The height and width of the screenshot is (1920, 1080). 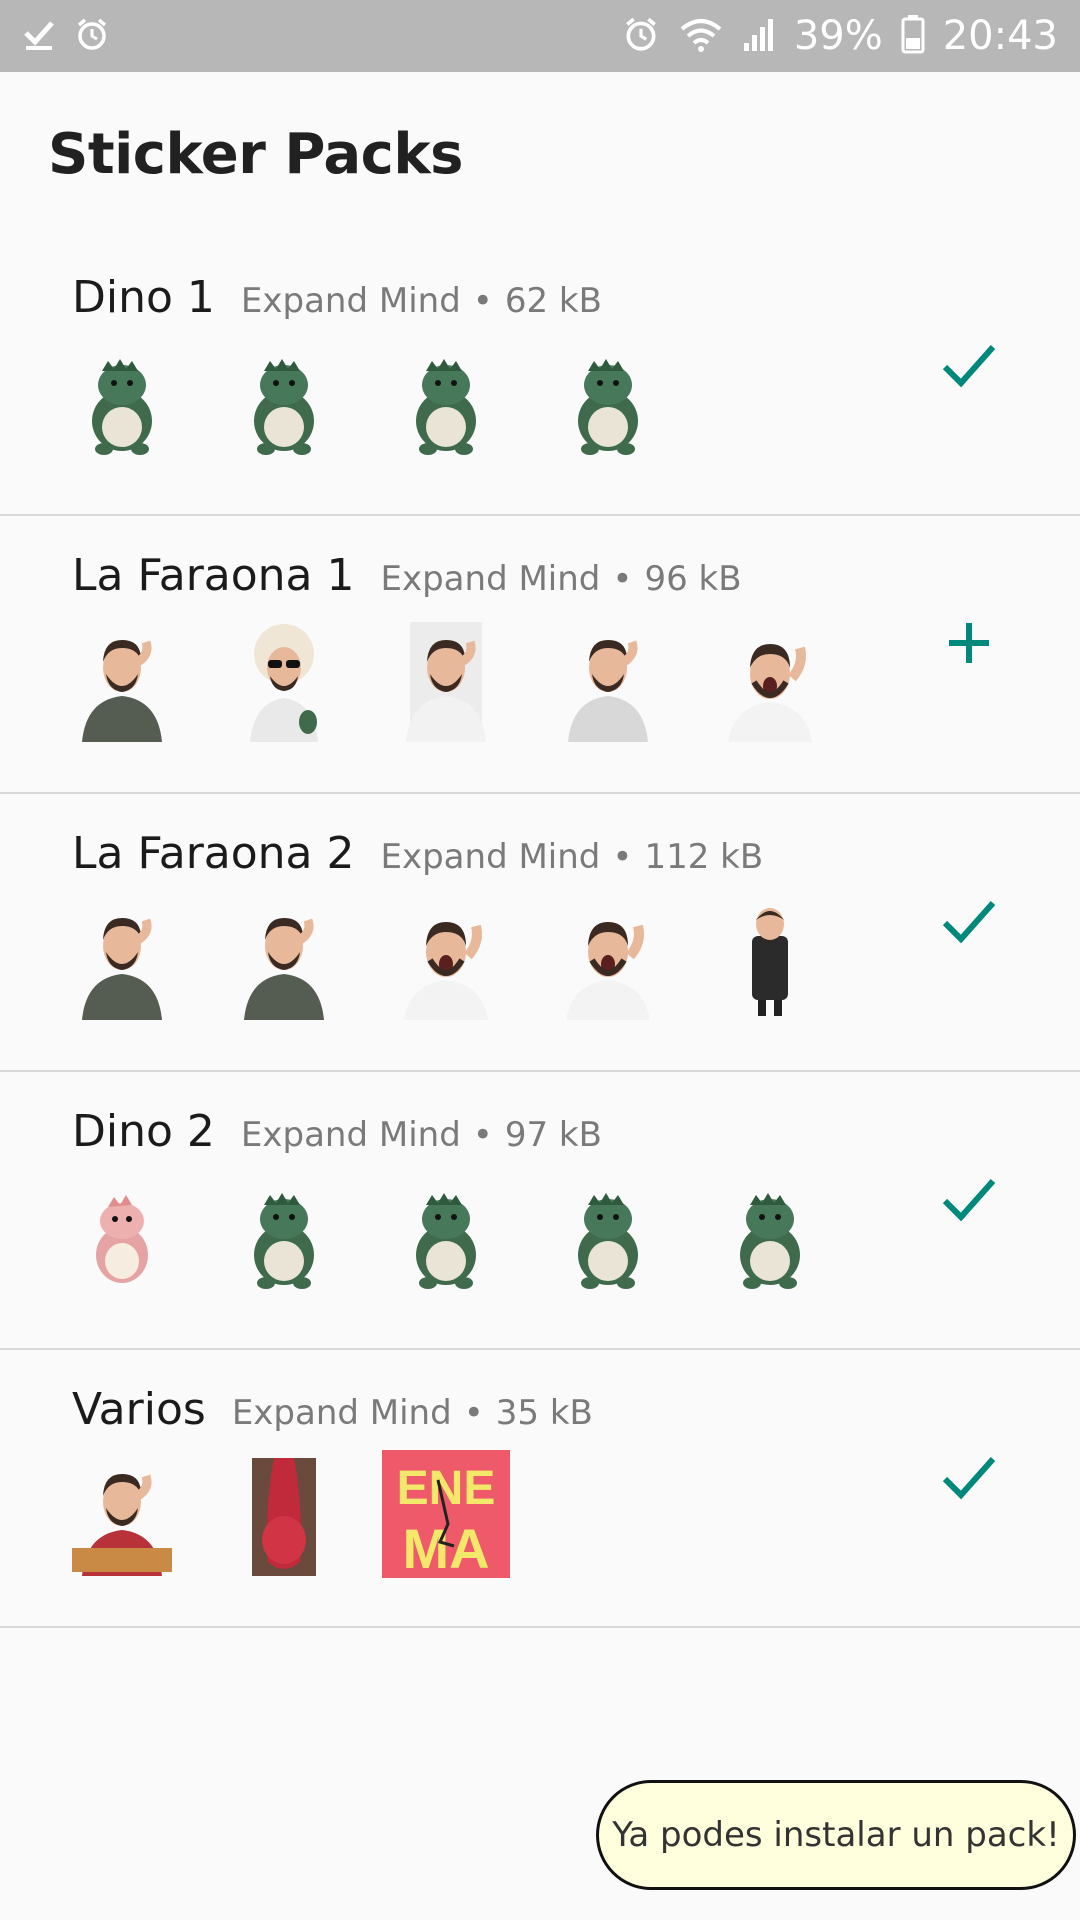 I want to click on pack-header: La Faraona 1 Expand Mind • 96 kB, so click(x=407, y=575).